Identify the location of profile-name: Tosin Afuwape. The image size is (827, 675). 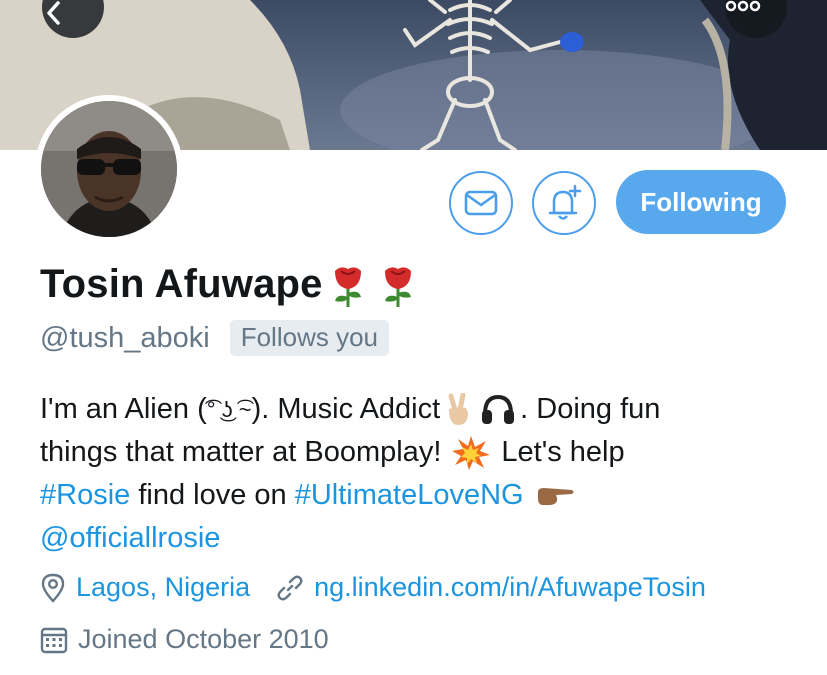
(181, 284).